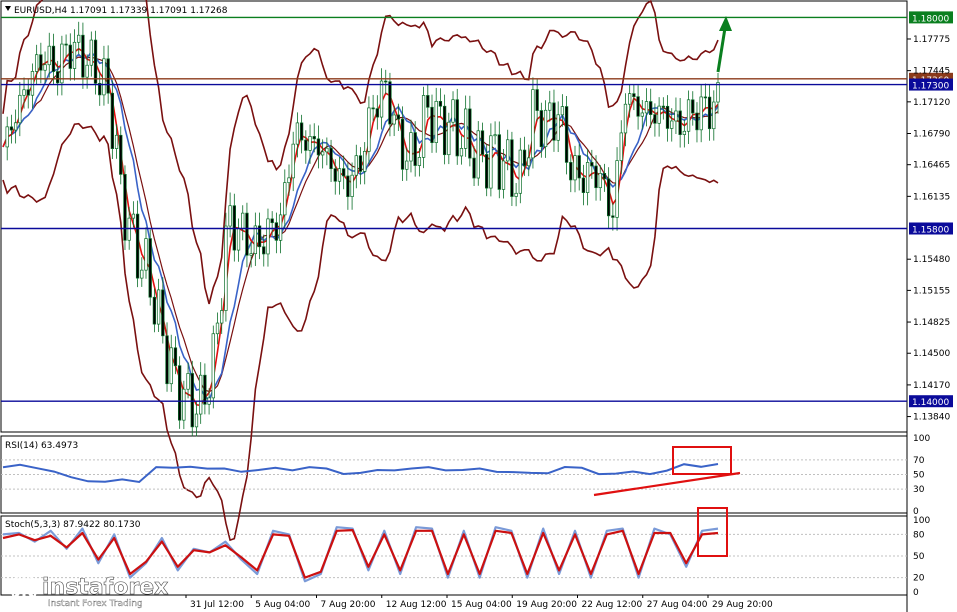 This screenshot has height=612, width=957. Describe the element at coordinates (612, 605) in the screenshot. I see `time-tick-label: 22 Aug 12:00` at that location.